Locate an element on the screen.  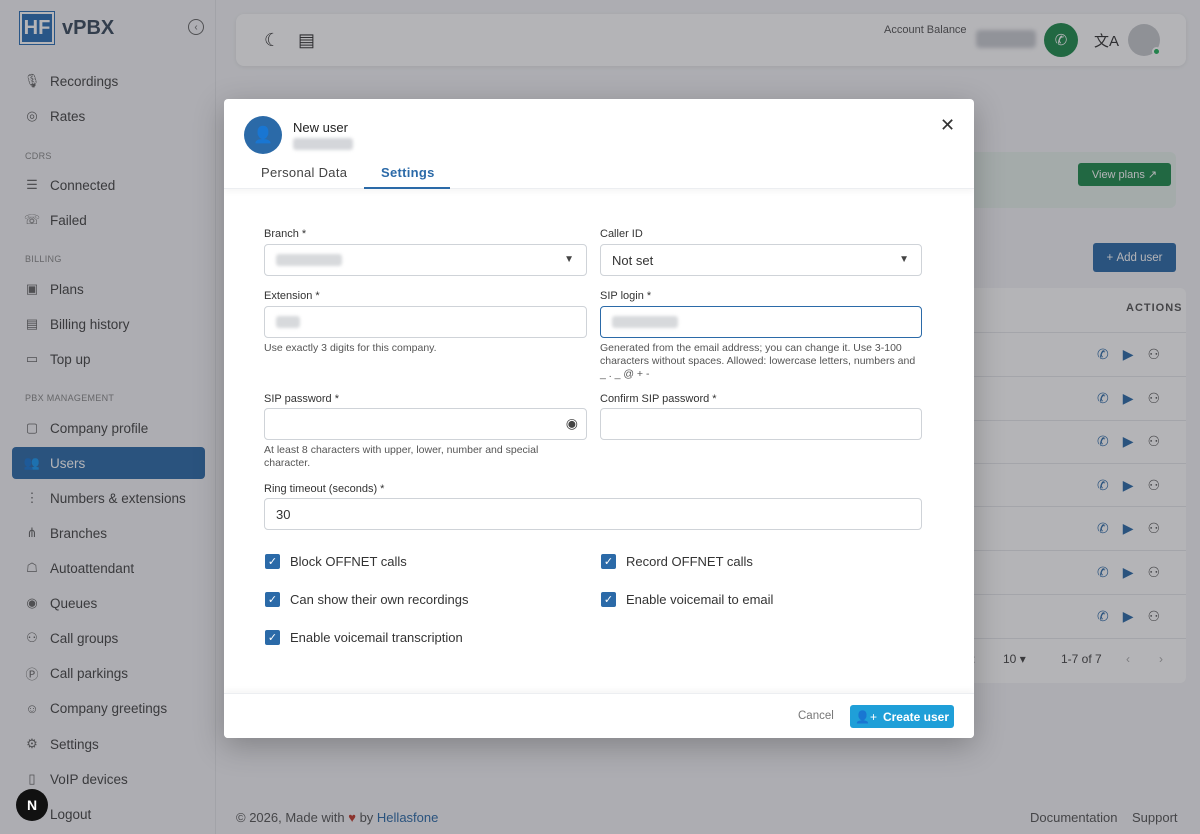
create-user-button: 👤+ Create user is located at coordinates (902, 716).